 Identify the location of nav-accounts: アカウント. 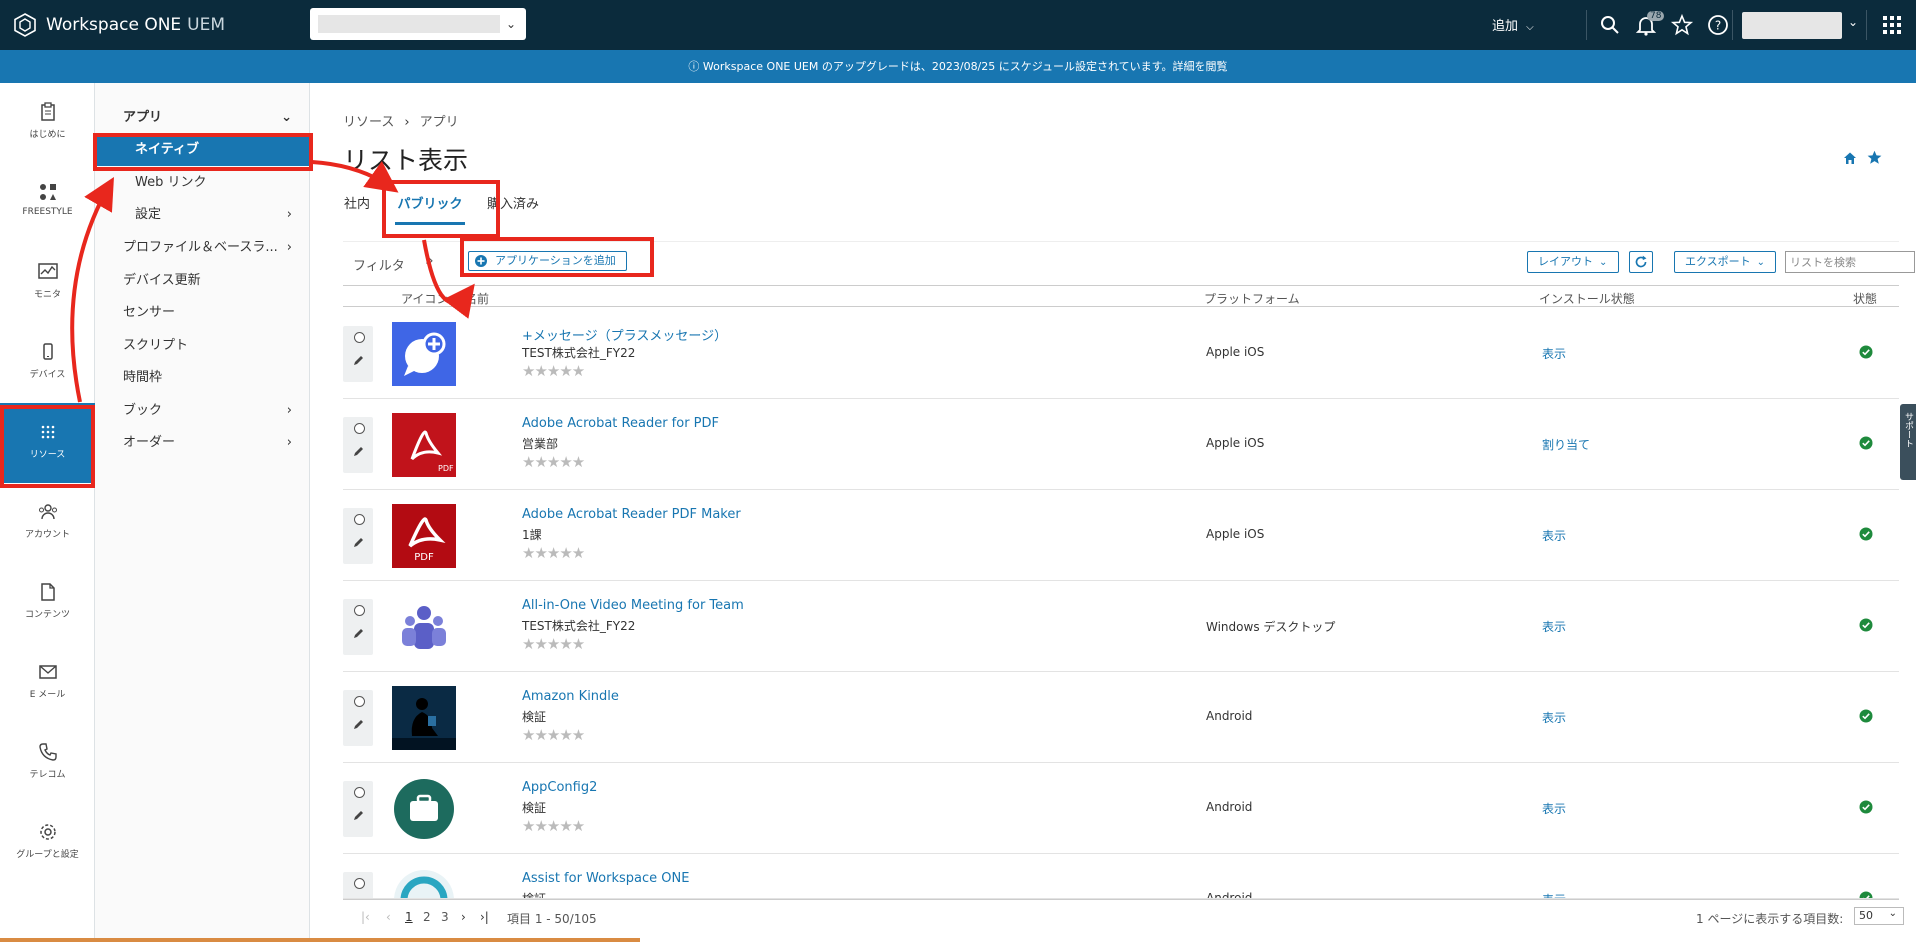
(47, 523).